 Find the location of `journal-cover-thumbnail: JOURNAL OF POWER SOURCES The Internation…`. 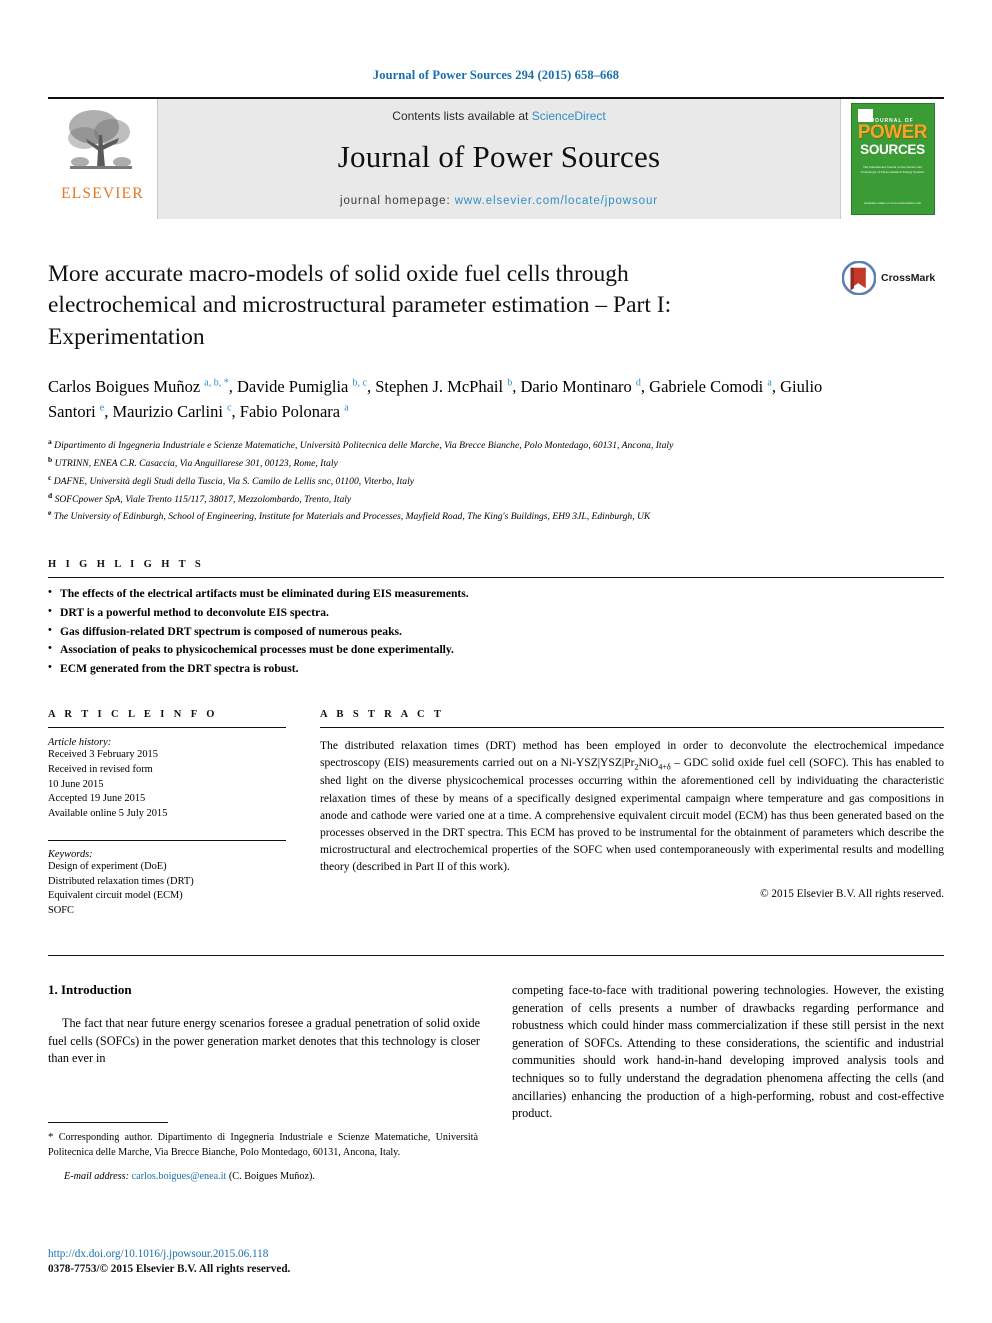

journal-cover-thumbnail: JOURNAL OF POWER SOURCES The Internation… is located at coordinates (892, 159).